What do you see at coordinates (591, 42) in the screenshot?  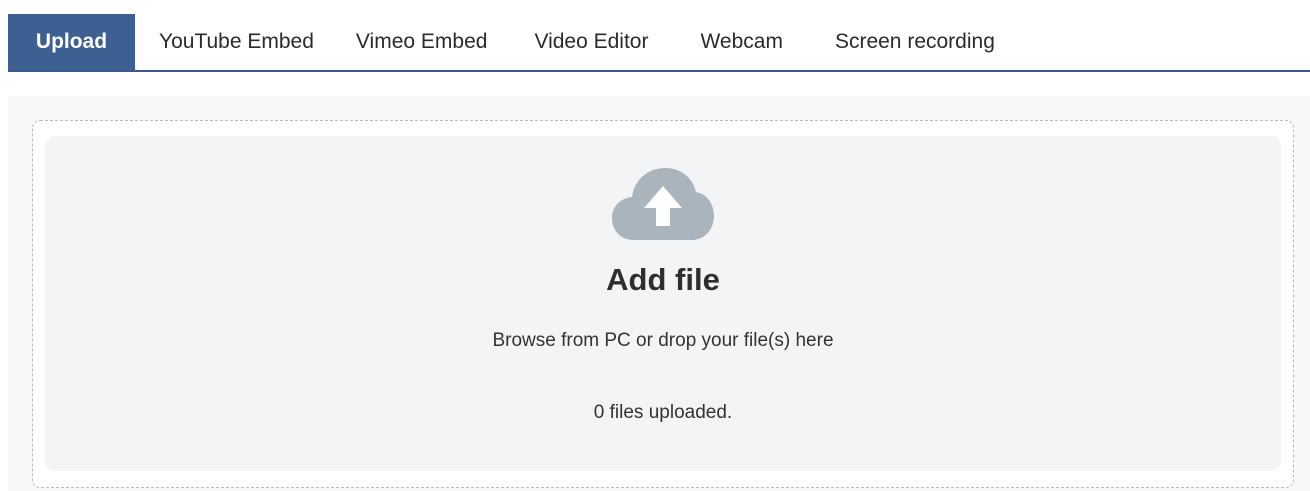 I see `tab-video-editor: Video Editor` at bounding box center [591, 42].